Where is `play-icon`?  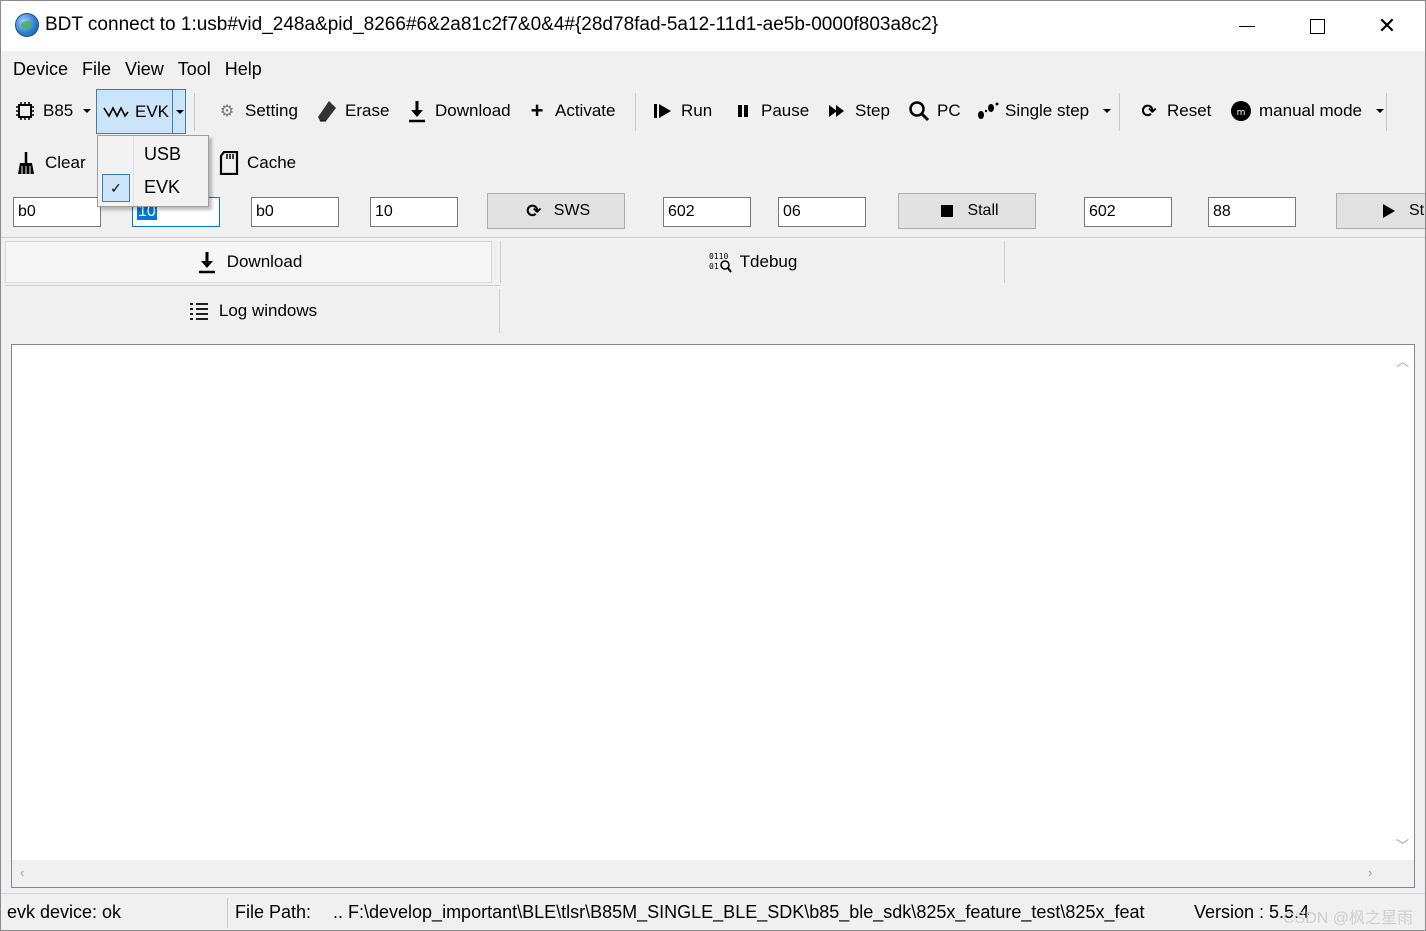
play-icon is located at coordinates (1389, 211).